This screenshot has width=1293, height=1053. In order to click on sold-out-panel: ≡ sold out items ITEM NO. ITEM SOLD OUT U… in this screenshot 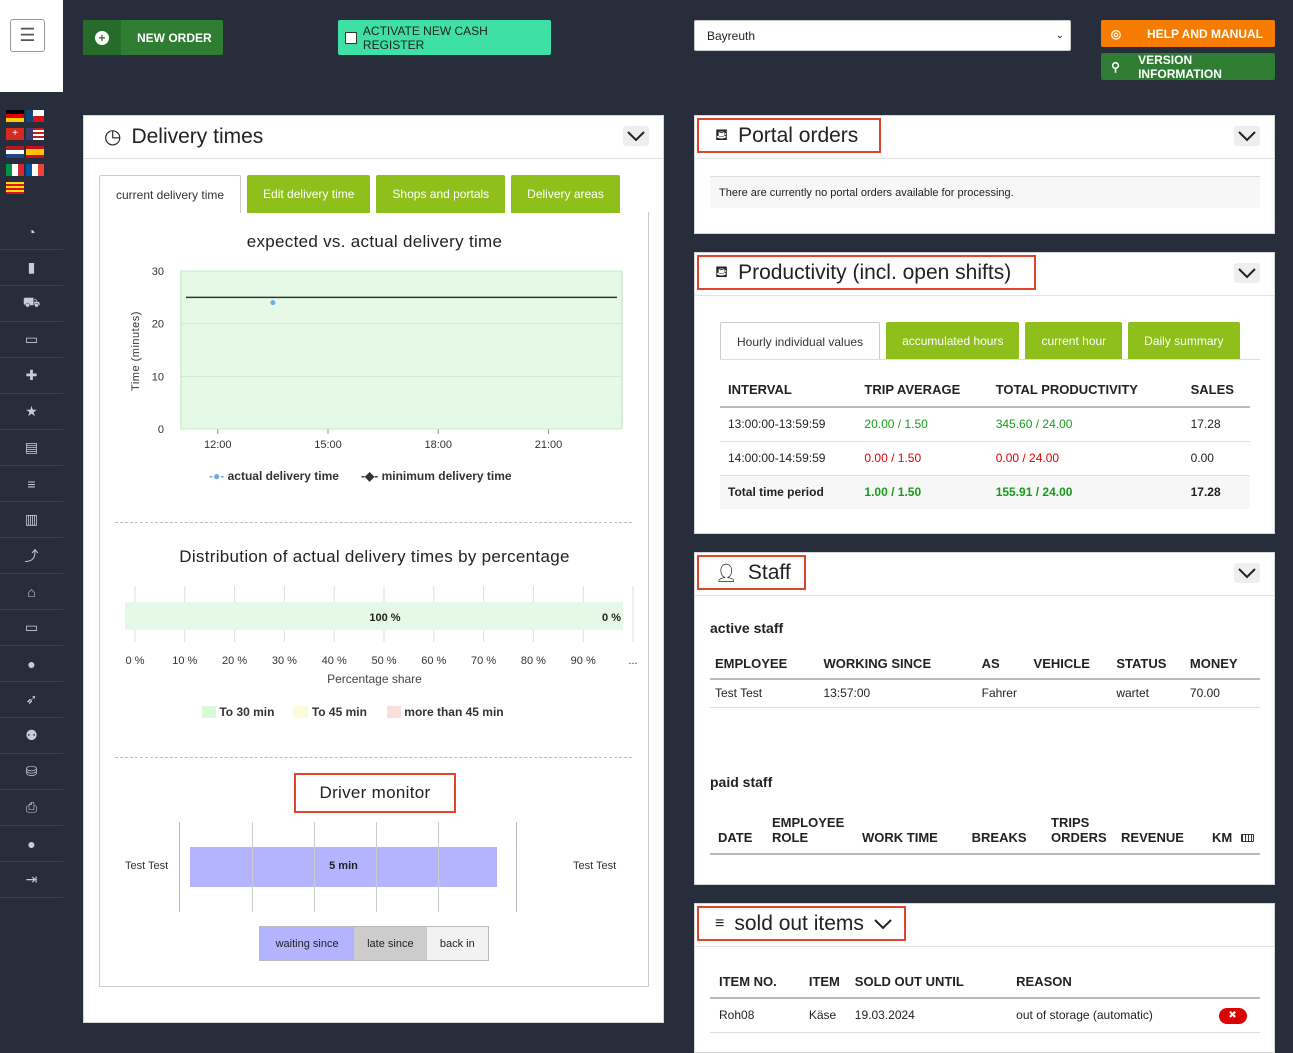, I will do `click(984, 978)`.